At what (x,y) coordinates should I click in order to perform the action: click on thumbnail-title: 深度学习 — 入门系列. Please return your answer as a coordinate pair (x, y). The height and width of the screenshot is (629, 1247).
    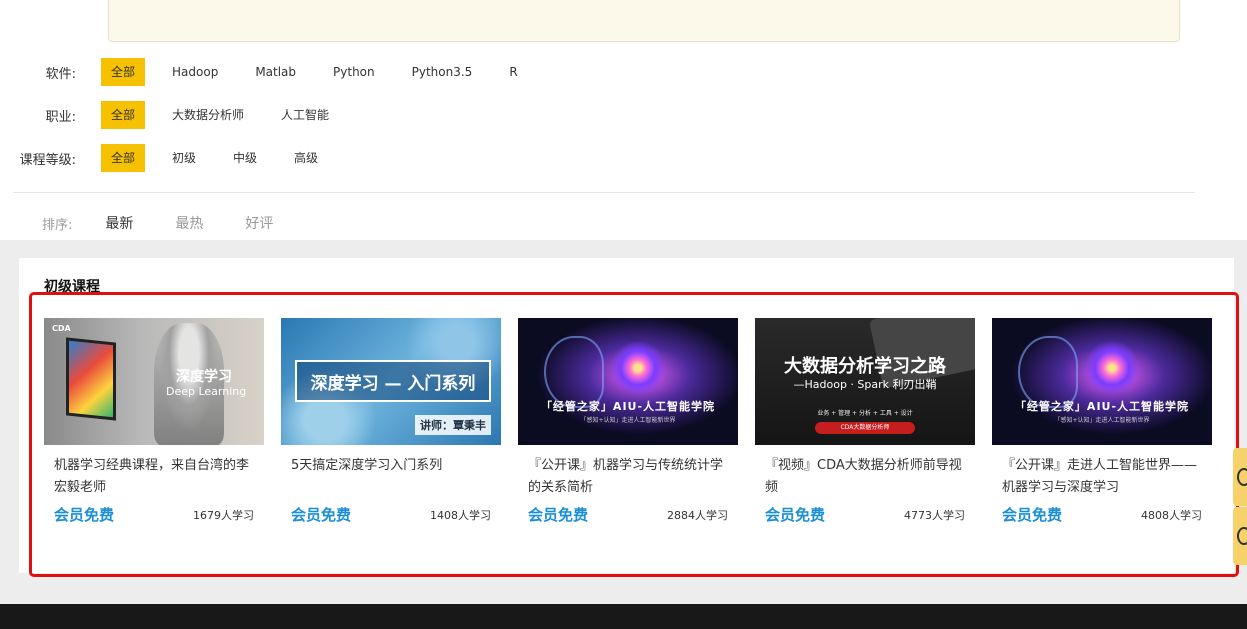
    Looking at the image, I should click on (393, 381).